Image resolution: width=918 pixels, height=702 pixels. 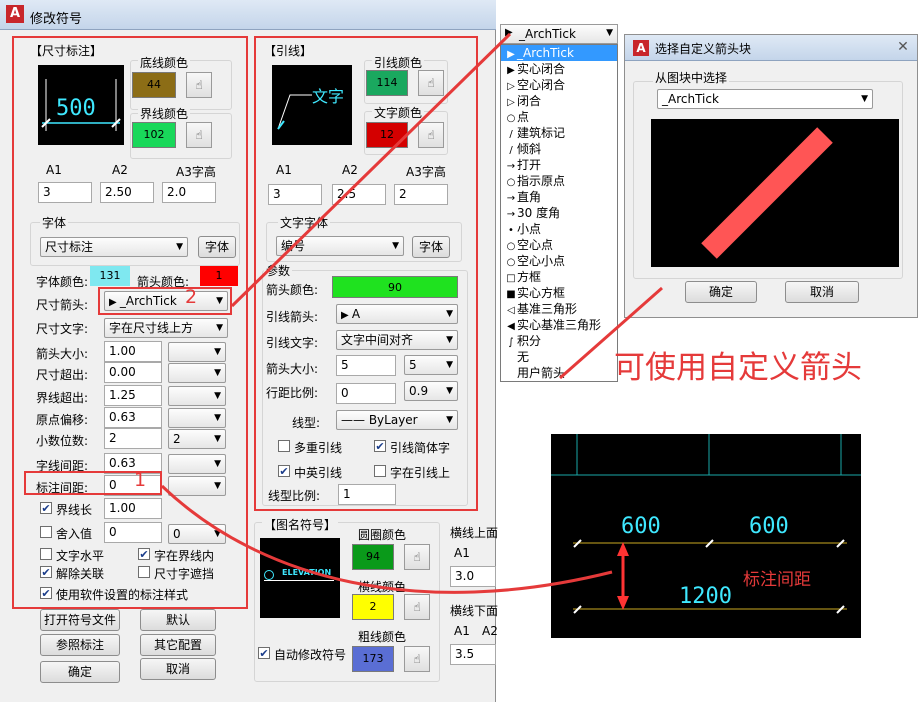 I want to click on ld-a1-input: 3, so click(x=295, y=194).